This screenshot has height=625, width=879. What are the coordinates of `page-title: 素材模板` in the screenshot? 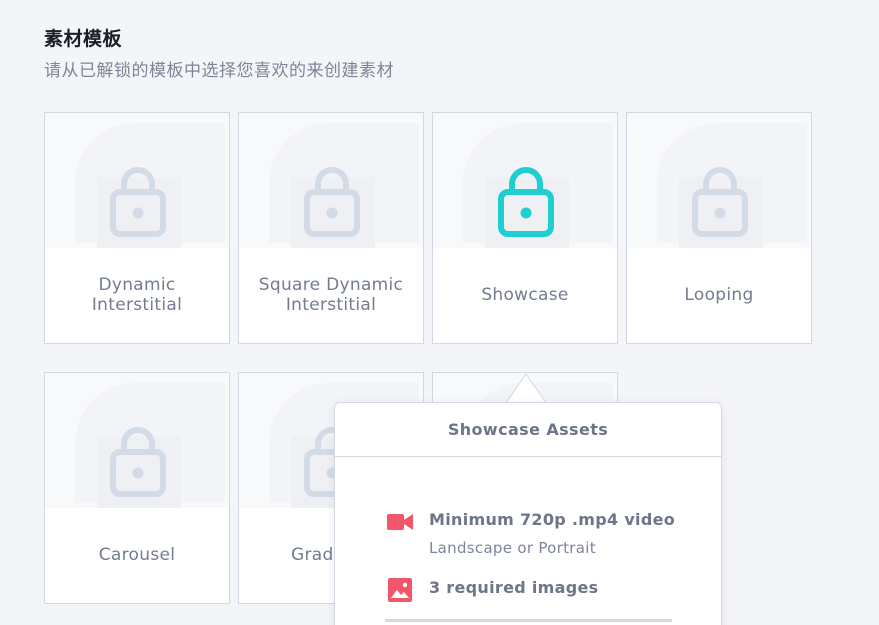 It's located at (83, 39).